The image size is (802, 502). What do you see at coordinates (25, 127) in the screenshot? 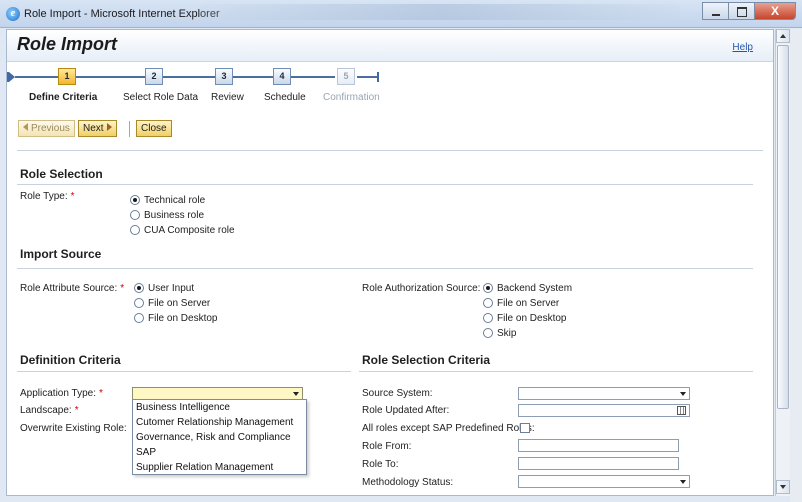
I see `previous-arrow-icon` at bounding box center [25, 127].